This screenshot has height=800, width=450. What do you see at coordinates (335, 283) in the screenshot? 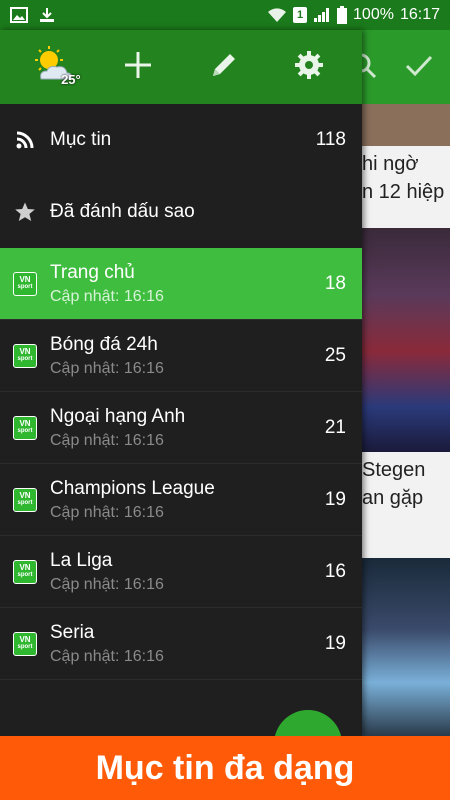
I see `unread-count: 18` at bounding box center [335, 283].